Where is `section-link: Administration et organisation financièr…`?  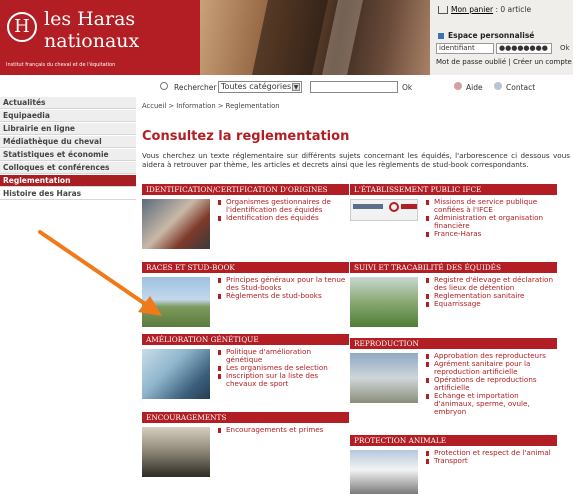 section-link: Administration et organisation financièr… is located at coordinates (490, 222).